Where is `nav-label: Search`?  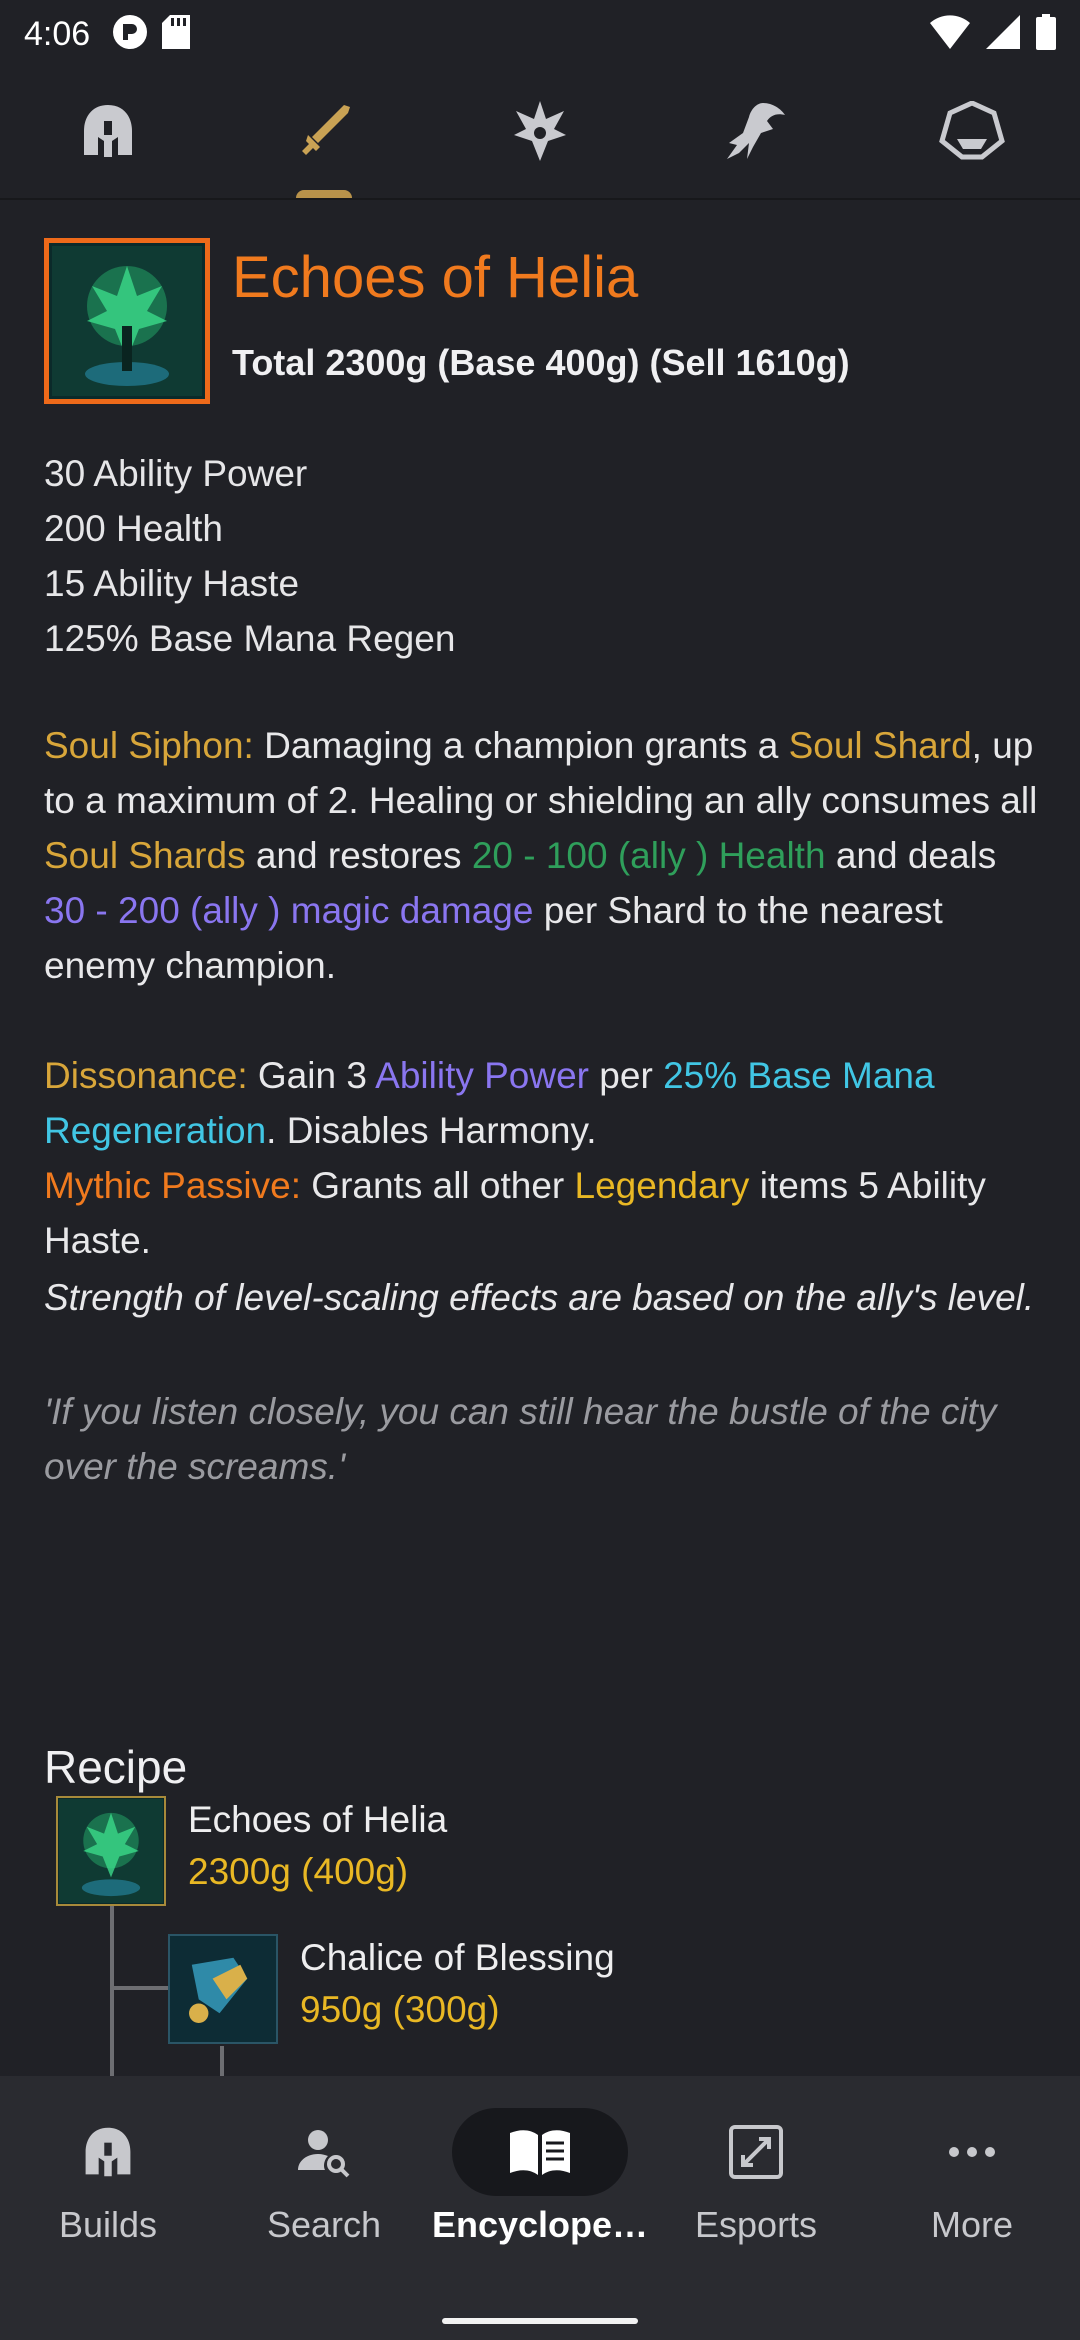 nav-label: Search is located at coordinates (324, 2224).